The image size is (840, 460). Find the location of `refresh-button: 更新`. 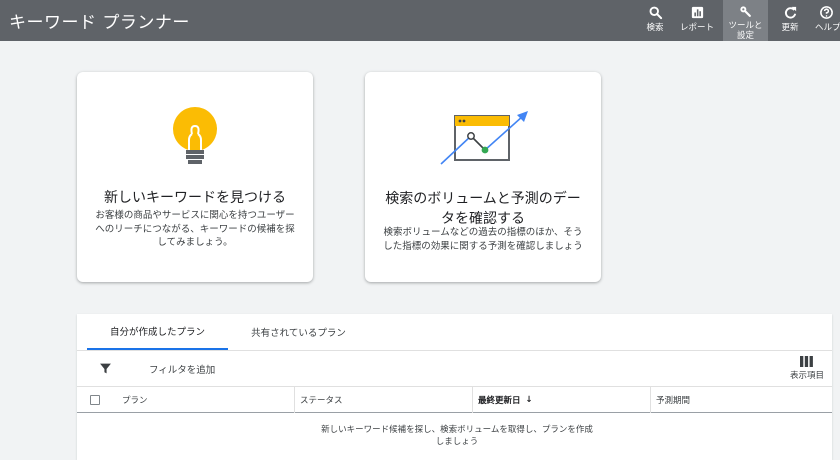

refresh-button: 更新 is located at coordinates (790, 20).